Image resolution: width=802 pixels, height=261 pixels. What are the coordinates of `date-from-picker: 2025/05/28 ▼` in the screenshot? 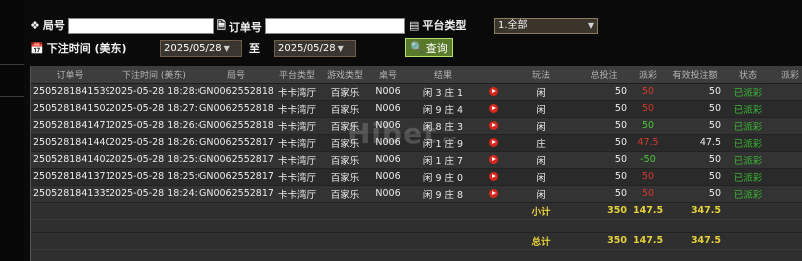 It's located at (201, 48).